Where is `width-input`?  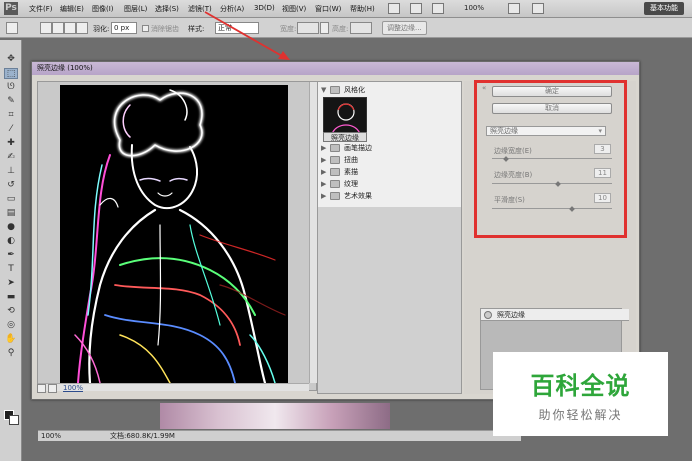
width-input is located at coordinates (308, 28).